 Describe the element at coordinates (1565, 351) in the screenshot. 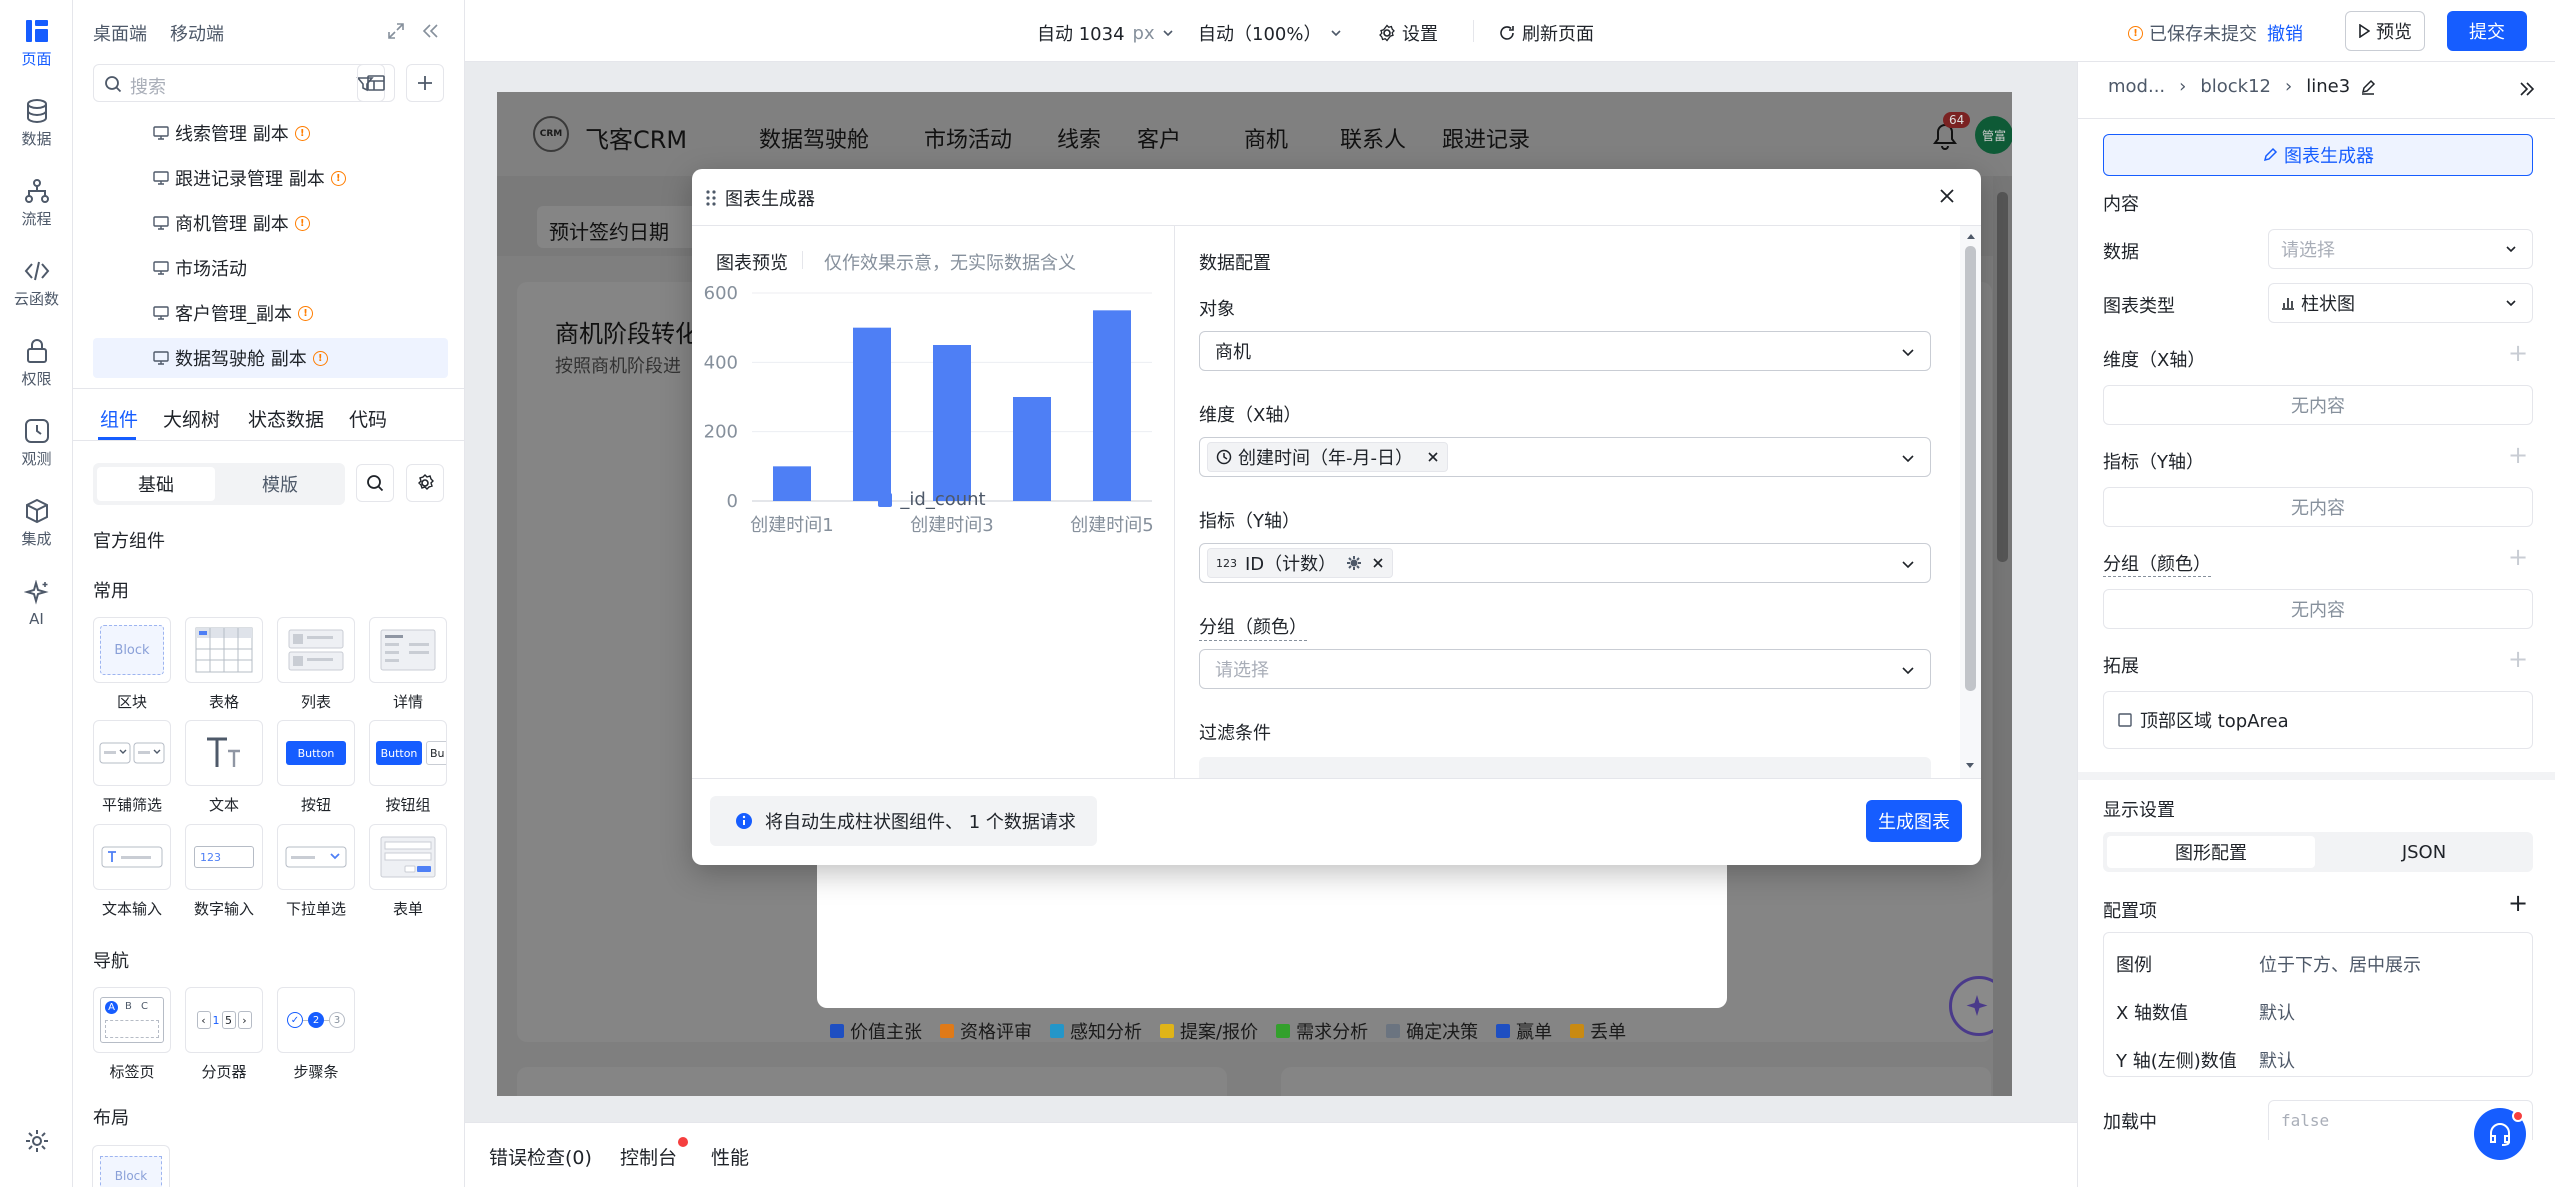

I see `object-select: 商机` at that location.